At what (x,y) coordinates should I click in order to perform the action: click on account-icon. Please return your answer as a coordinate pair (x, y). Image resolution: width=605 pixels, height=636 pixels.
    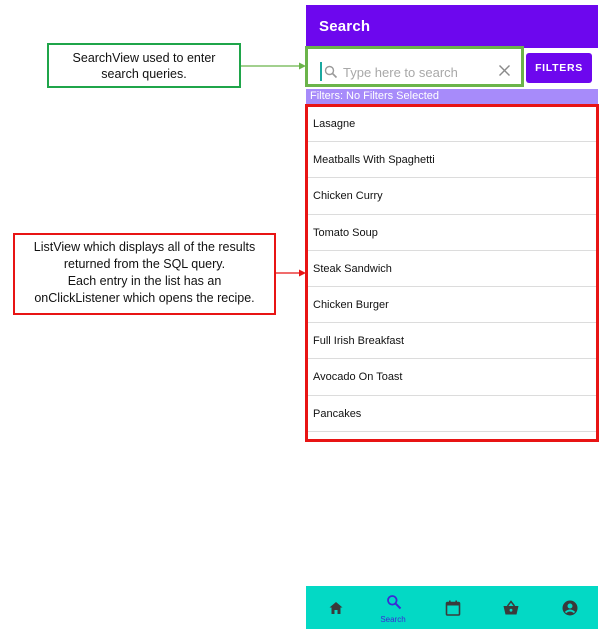
    Looking at the image, I should click on (570, 608).